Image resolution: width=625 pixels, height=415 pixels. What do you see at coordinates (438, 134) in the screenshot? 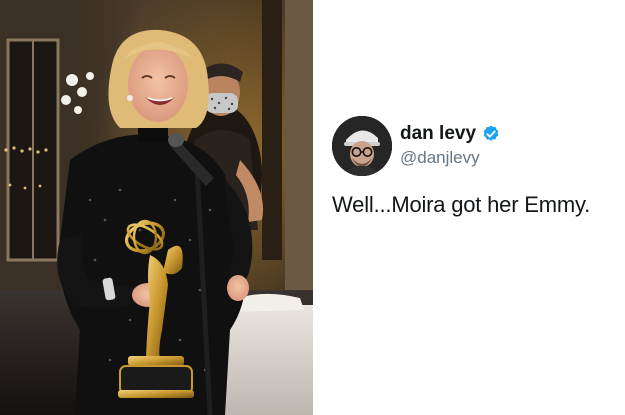
I see `display-name: dan levy` at bounding box center [438, 134].